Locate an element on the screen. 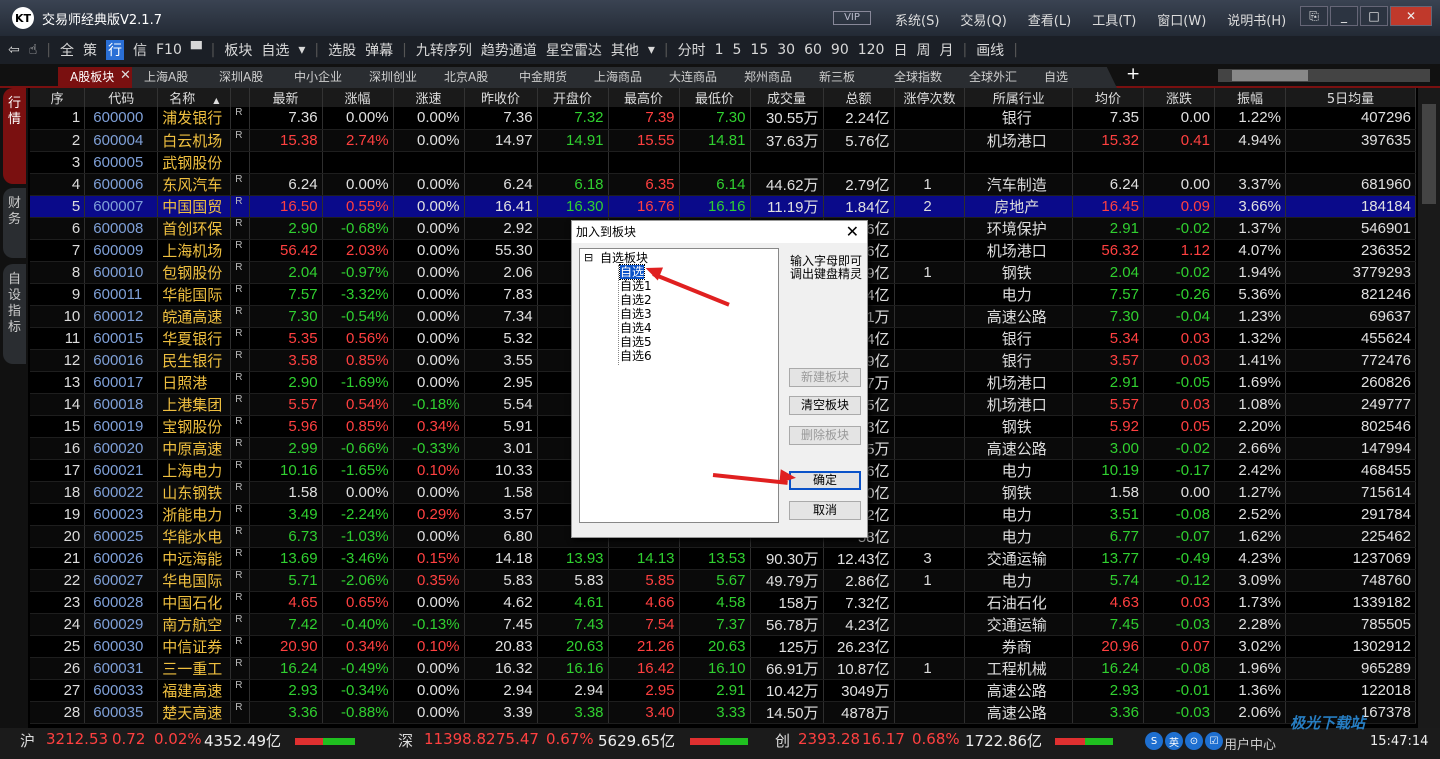 The height and width of the screenshot is (759, 1440). menu-system: 系统(S) is located at coordinates (917, 19).